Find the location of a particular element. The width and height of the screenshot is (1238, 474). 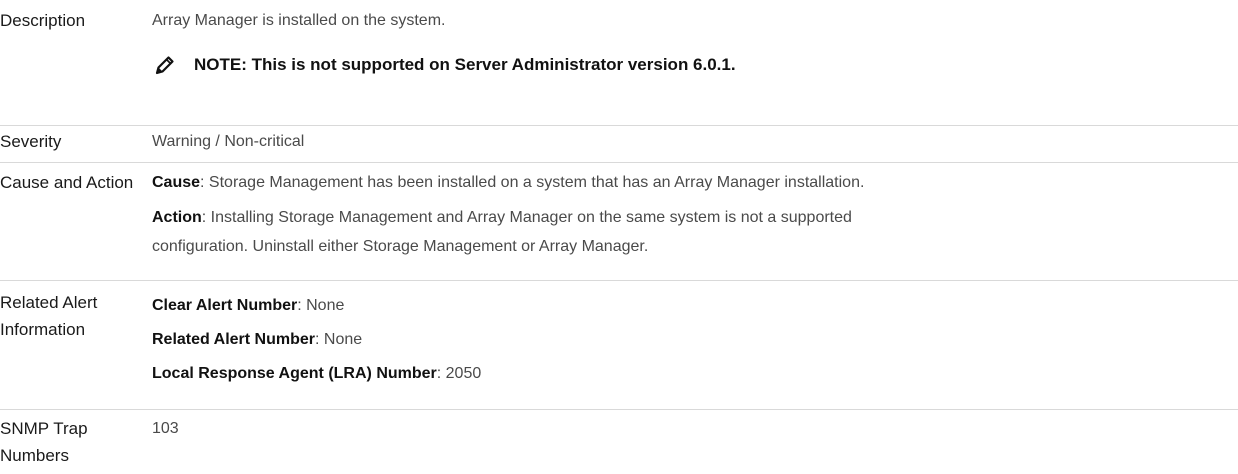

label-snmp-line-2: Numbers is located at coordinates (34, 455).